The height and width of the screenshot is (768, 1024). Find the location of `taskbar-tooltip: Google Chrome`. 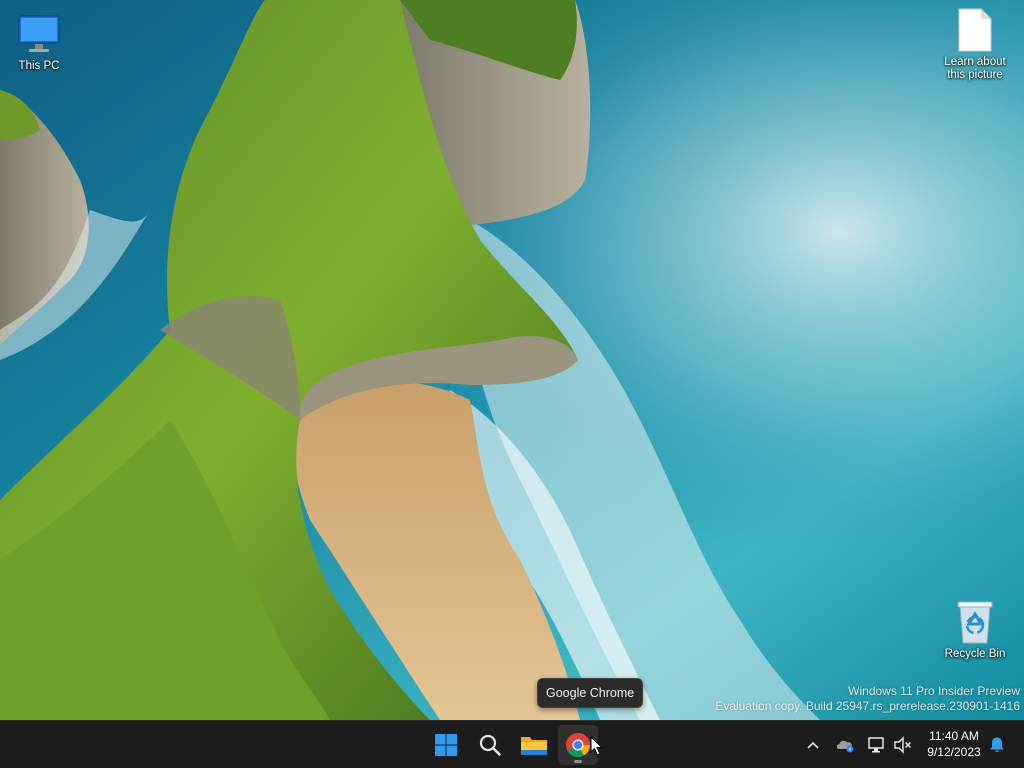

taskbar-tooltip: Google Chrome is located at coordinates (590, 693).